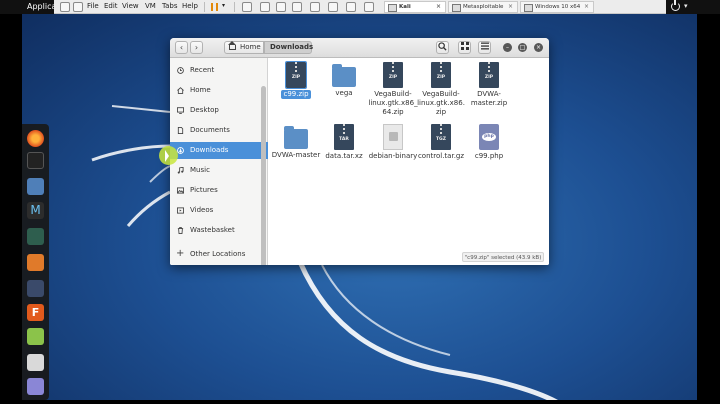 The width and height of the screenshot is (720, 404). What do you see at coordinates (180, 230) in the screenshot?
I see `trash-icon` at bounding box center [180, 230].